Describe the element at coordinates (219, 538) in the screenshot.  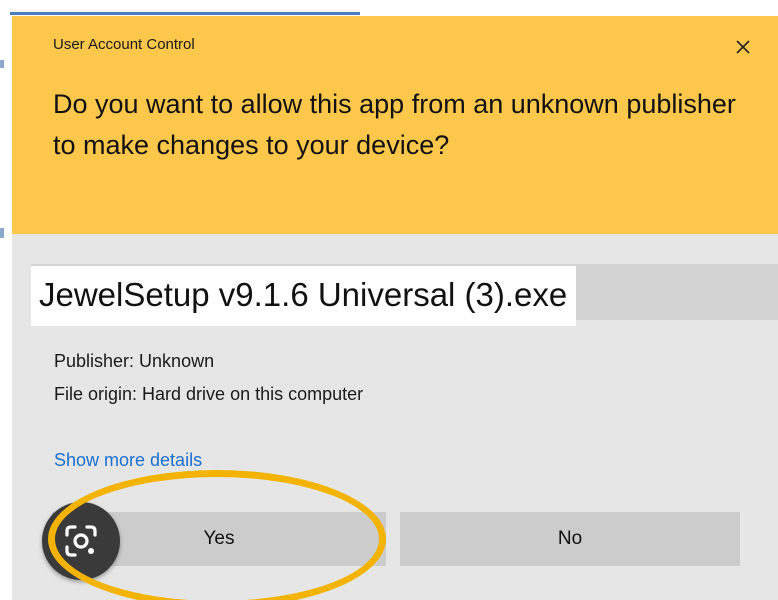
I see `yes-button-label: Yes` at that location.